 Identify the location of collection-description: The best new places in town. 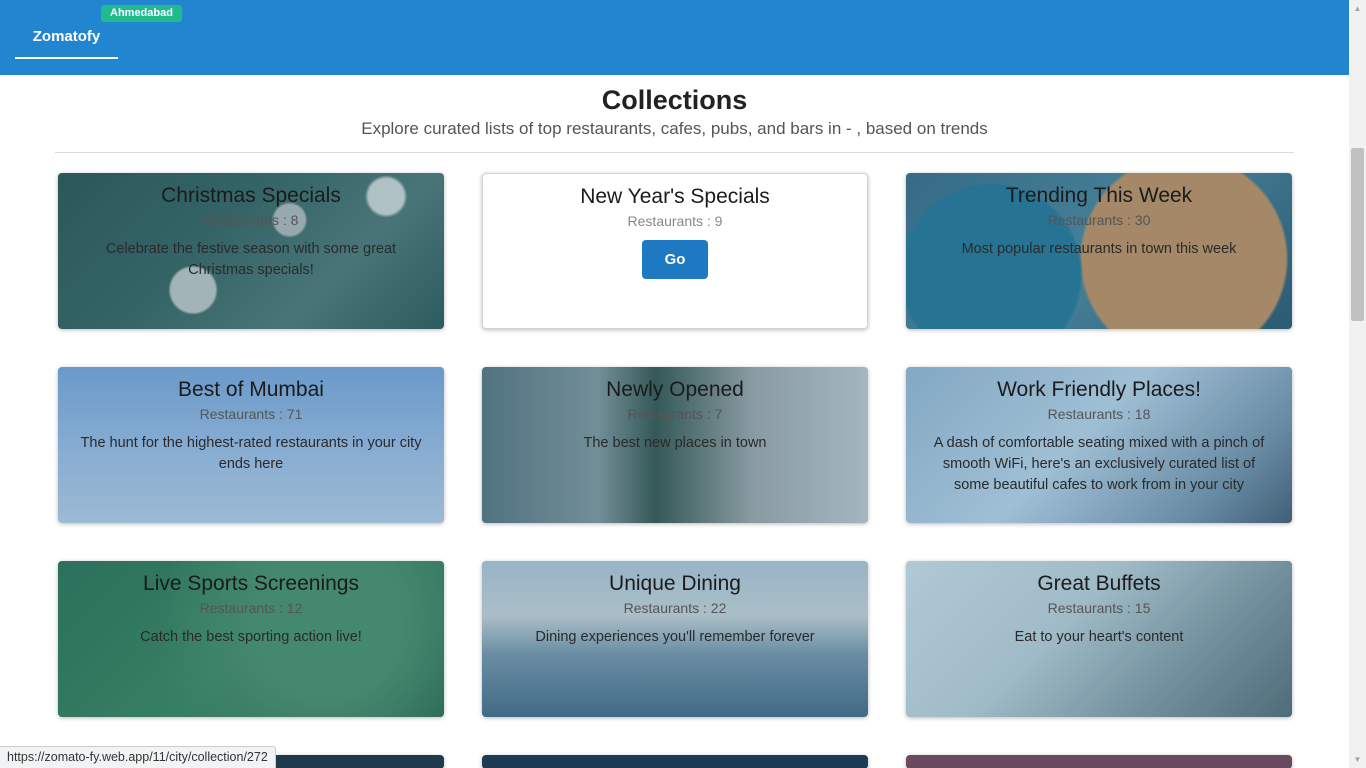
(675, 443).